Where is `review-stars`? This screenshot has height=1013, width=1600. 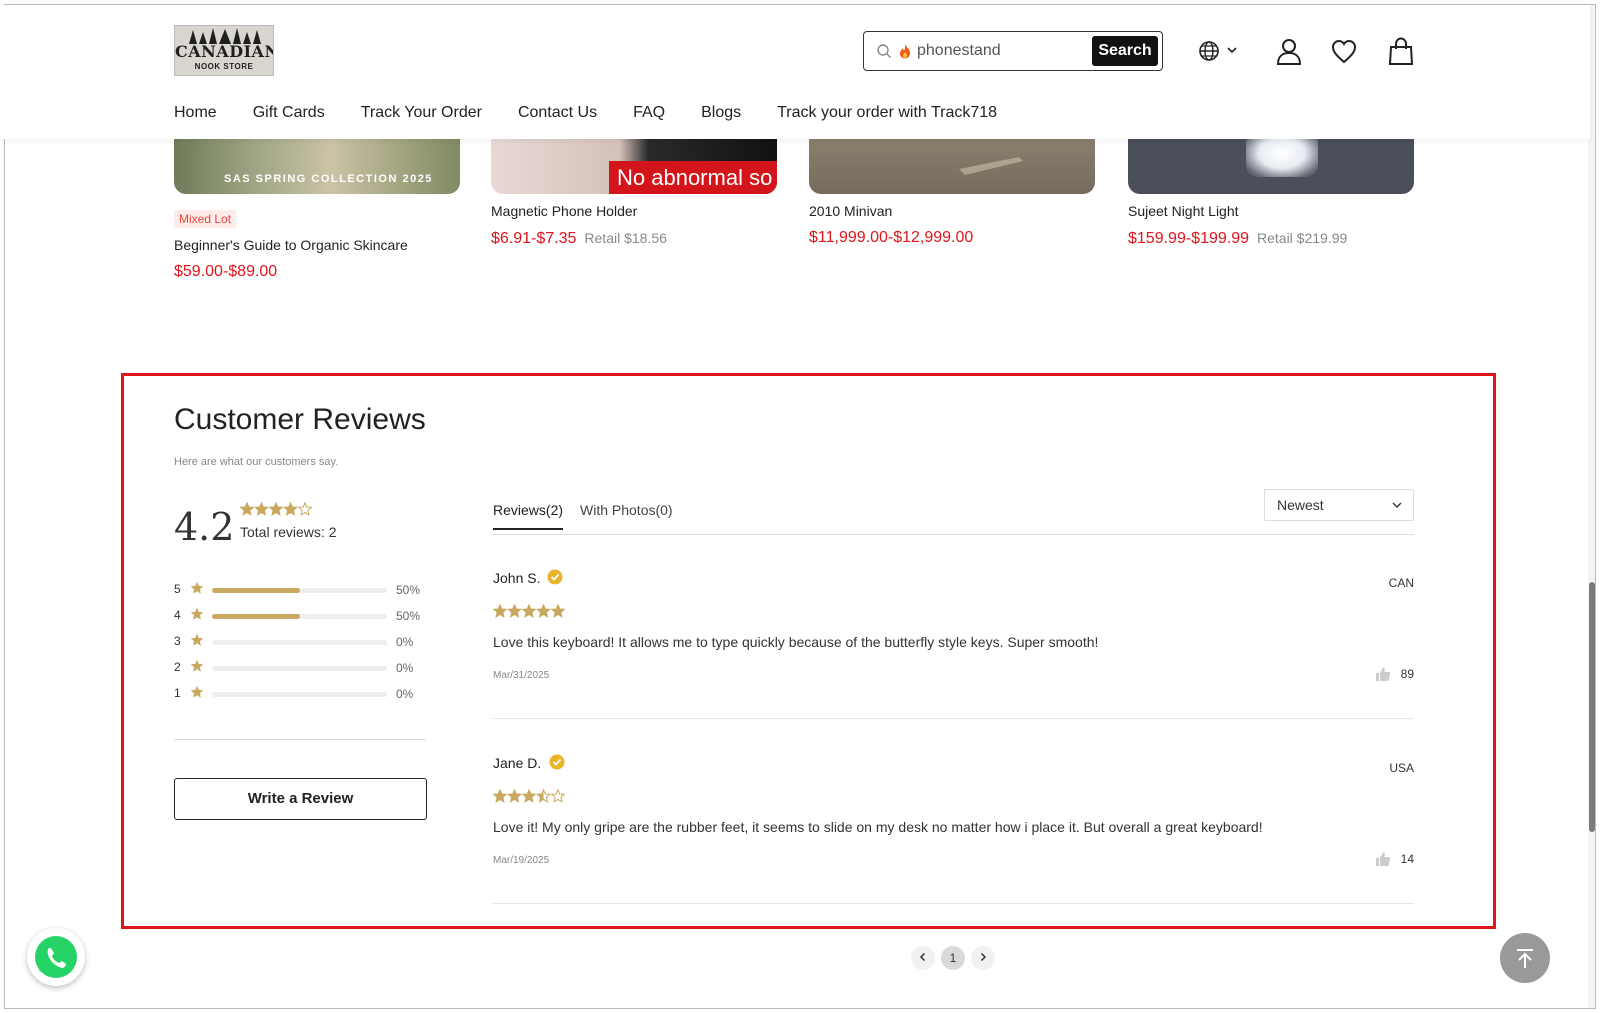
review-stars is located at coordinates (529, 796).